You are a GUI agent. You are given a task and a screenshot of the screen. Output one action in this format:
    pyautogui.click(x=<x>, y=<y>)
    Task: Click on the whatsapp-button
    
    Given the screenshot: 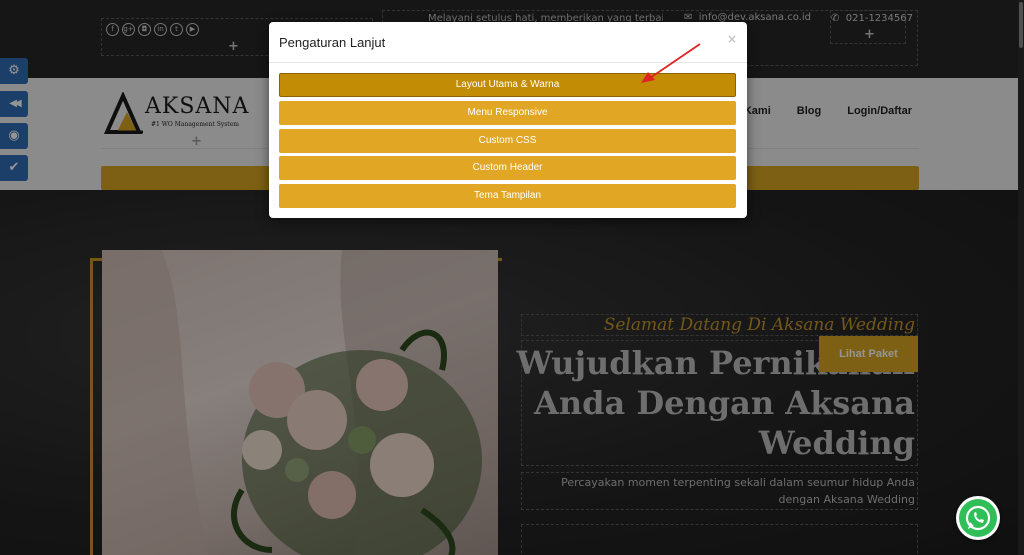 What is the action you would take?
    pyautogui.click(x=978, y=518)
    